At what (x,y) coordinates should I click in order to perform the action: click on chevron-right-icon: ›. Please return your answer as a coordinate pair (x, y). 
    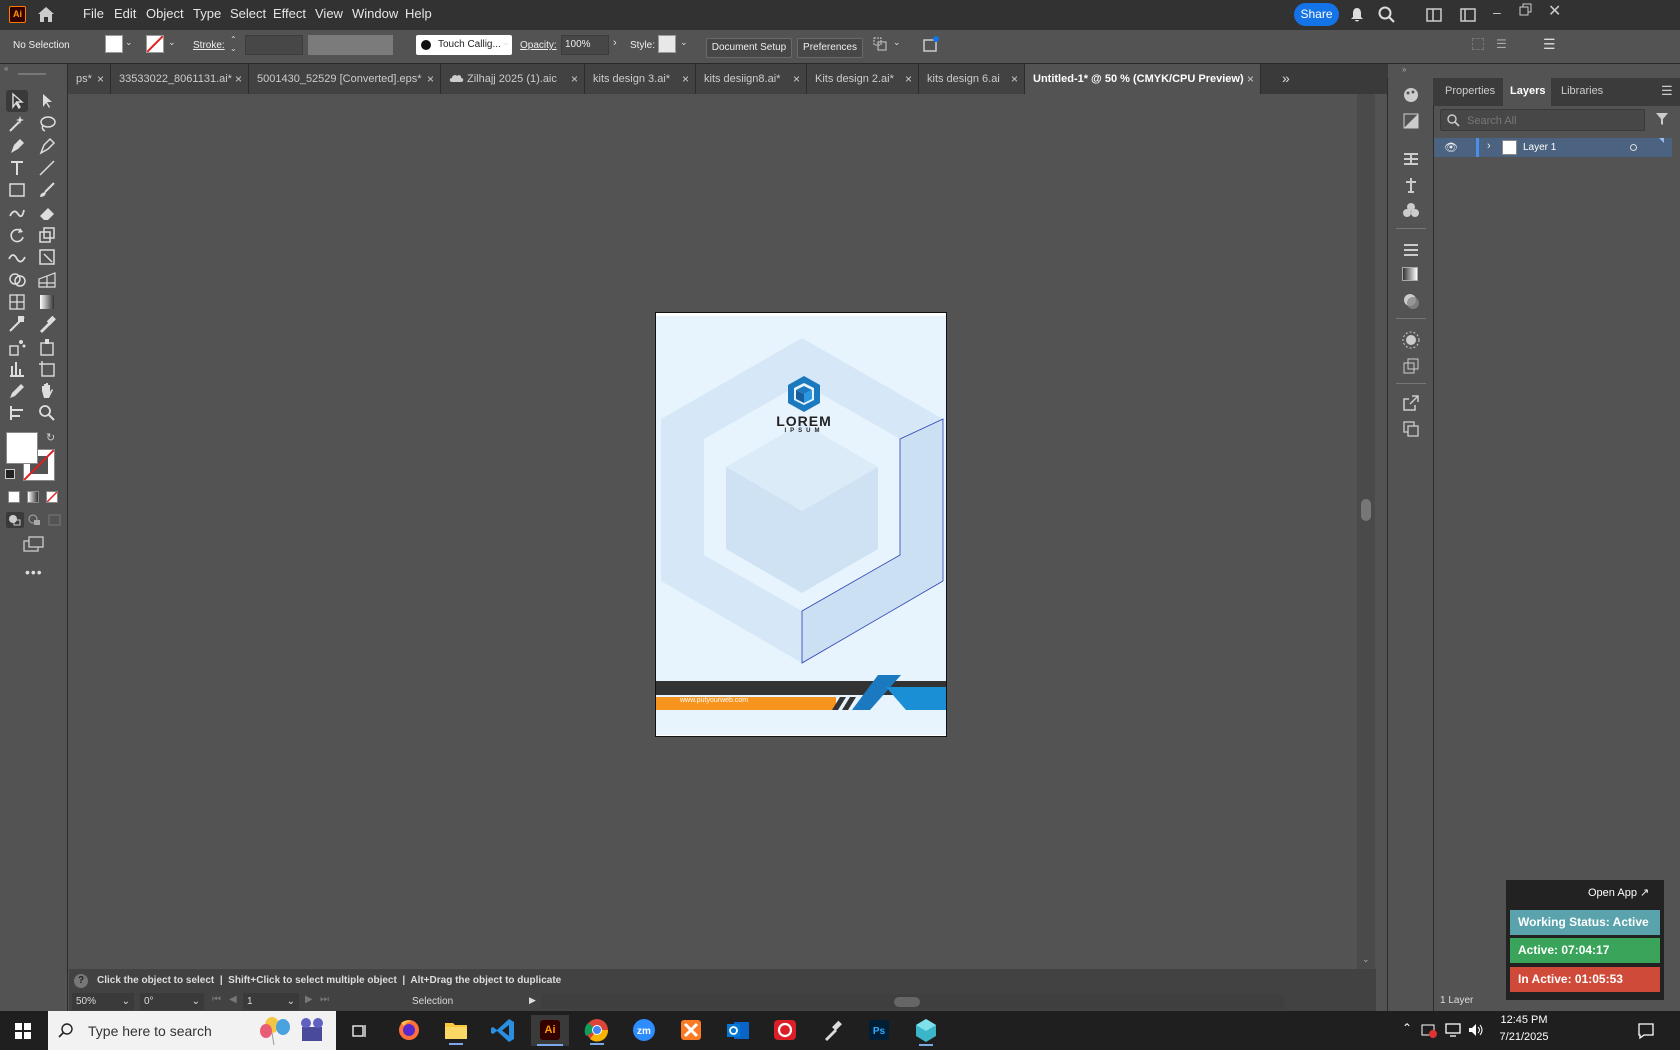
    Looking at the image, I should click on (1489, 146).